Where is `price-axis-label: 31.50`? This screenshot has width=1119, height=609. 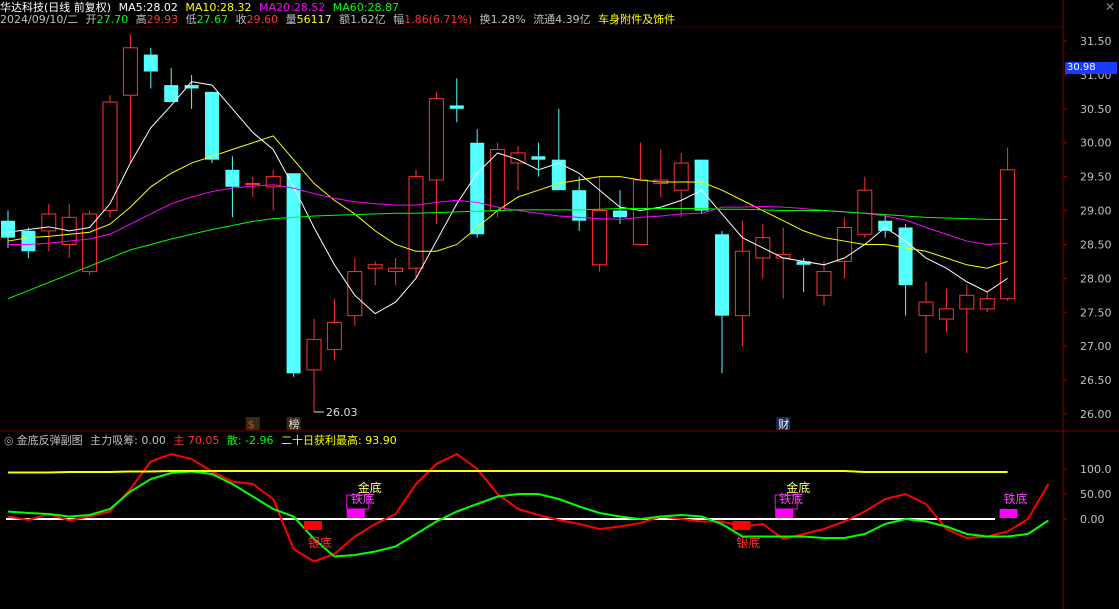
price-axis-label: 31.50 is located at coordinates (1096, 41).